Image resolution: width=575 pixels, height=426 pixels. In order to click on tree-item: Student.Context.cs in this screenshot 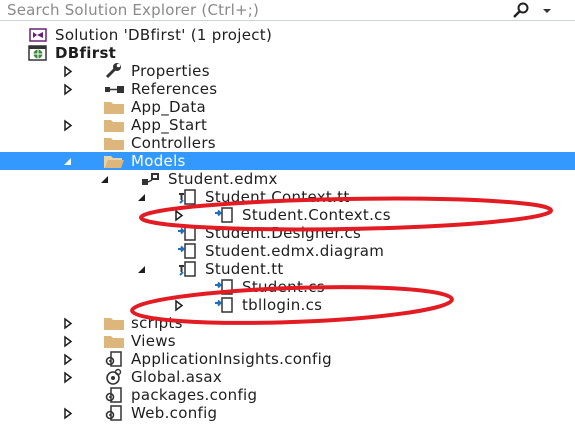, I will do `click(287, 215)`.